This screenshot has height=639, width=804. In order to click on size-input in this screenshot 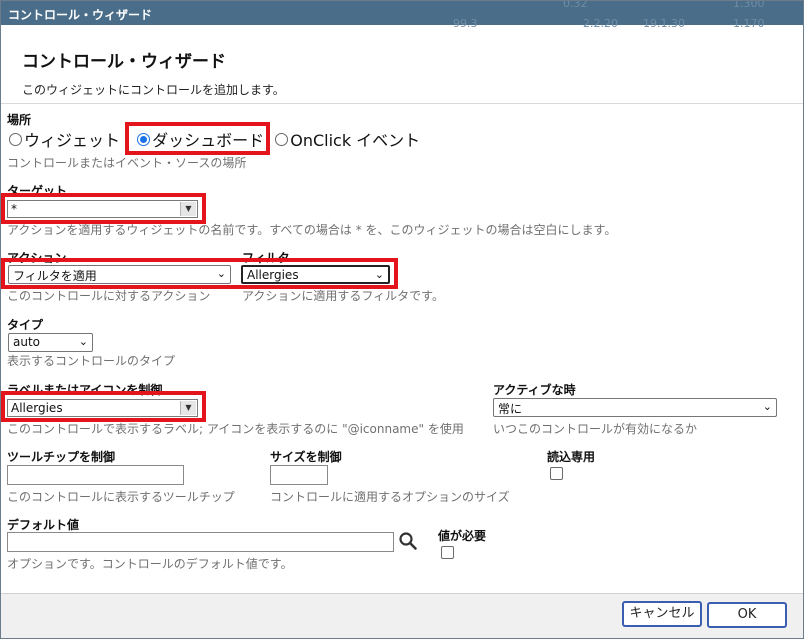, I will do `click(299, 475)`.